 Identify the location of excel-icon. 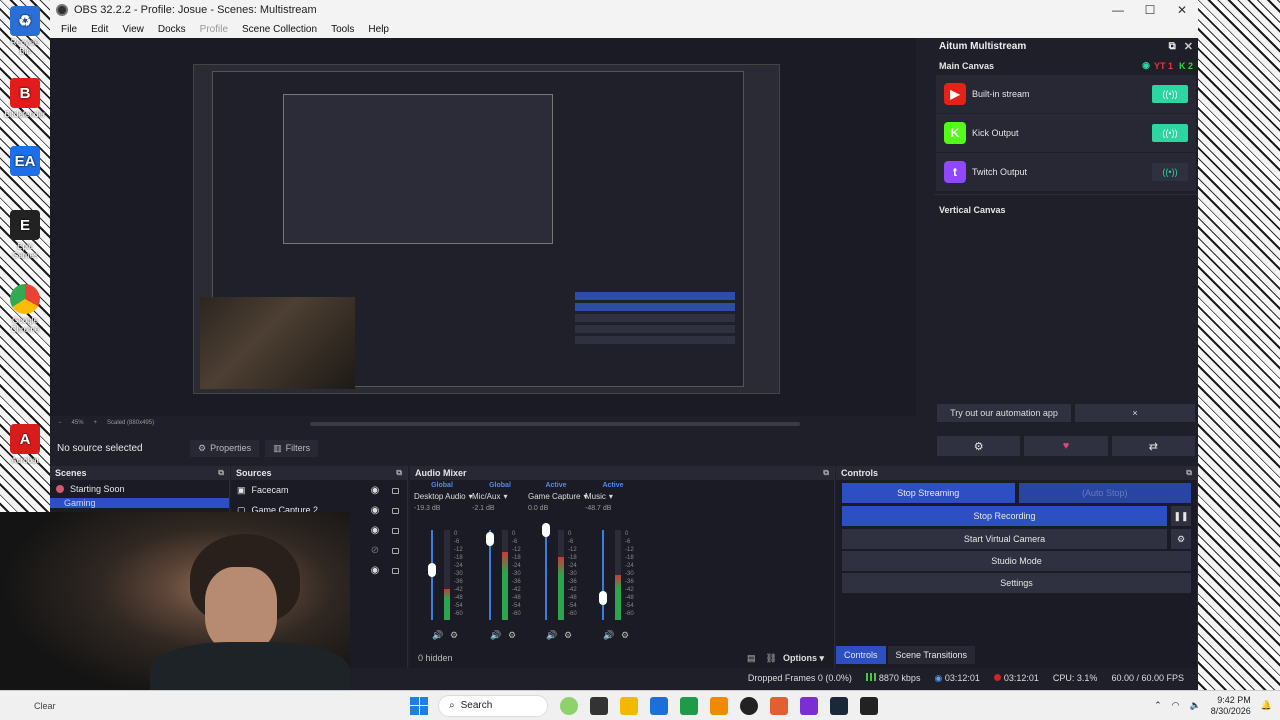
(689, 705).